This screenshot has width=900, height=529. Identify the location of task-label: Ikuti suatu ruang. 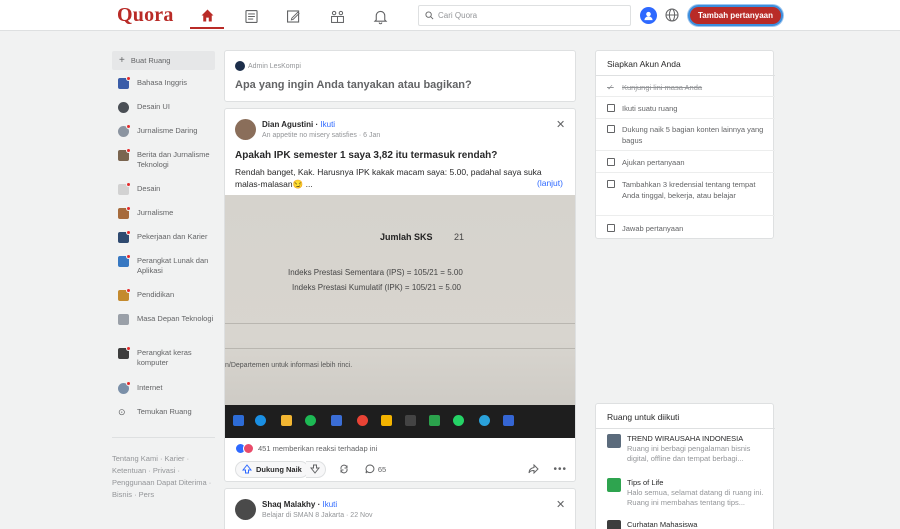
(650, 108).